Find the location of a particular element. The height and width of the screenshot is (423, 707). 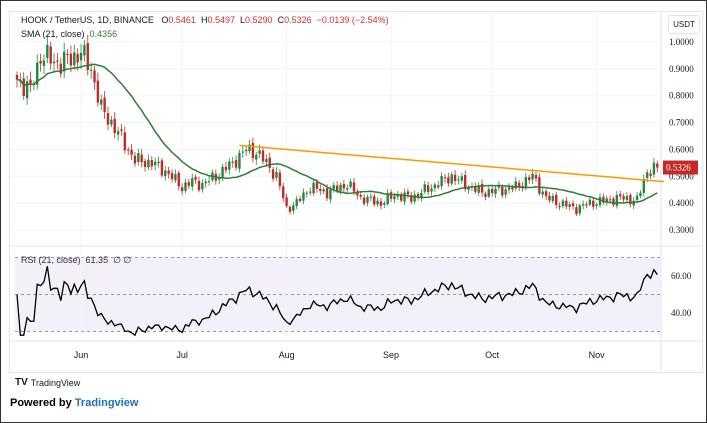

price-tick: 1.0000 is located at coordinates (681, 42).